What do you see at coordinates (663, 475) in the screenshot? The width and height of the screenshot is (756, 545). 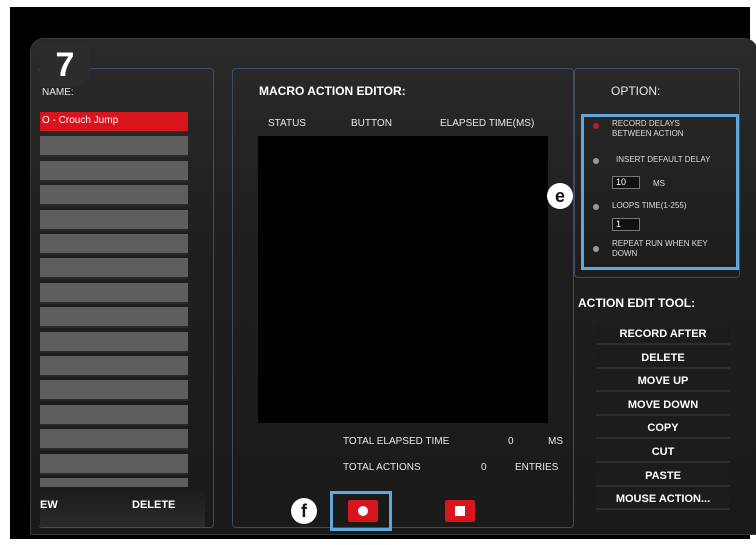 I see `tool-paste: PASTE` at bounding box center [663, 475].